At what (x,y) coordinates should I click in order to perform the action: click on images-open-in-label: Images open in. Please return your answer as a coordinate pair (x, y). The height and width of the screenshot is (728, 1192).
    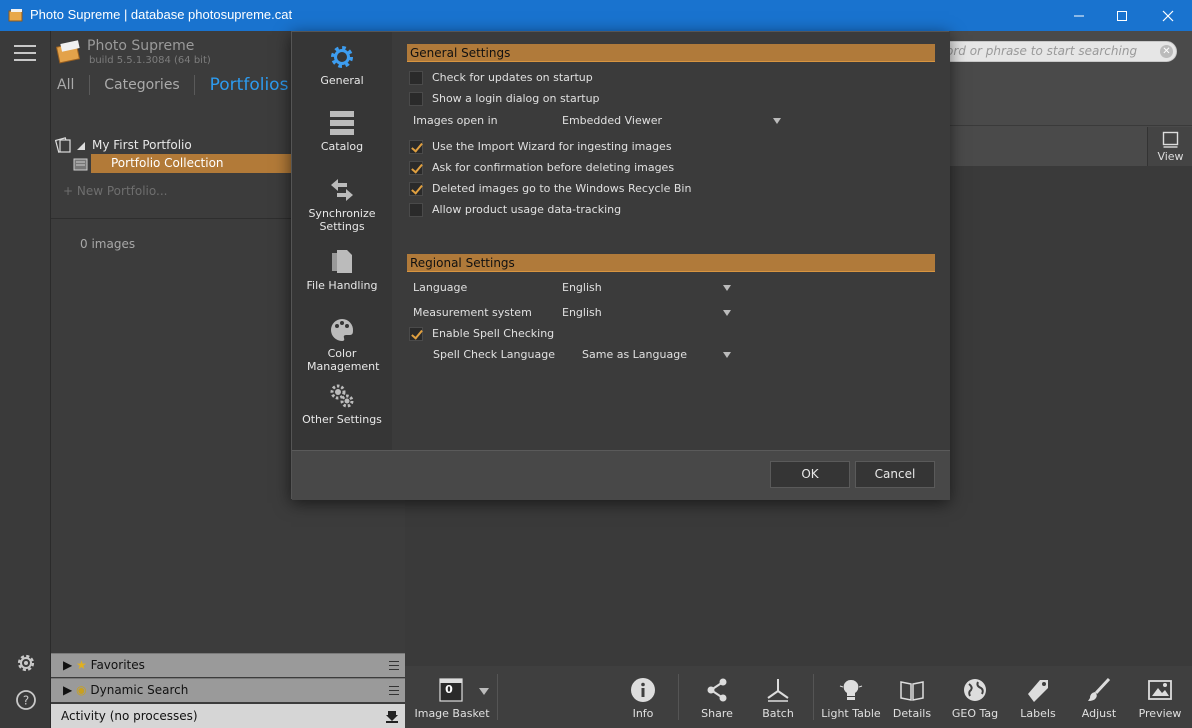
    Looking at the image, I should click on (455, 120).